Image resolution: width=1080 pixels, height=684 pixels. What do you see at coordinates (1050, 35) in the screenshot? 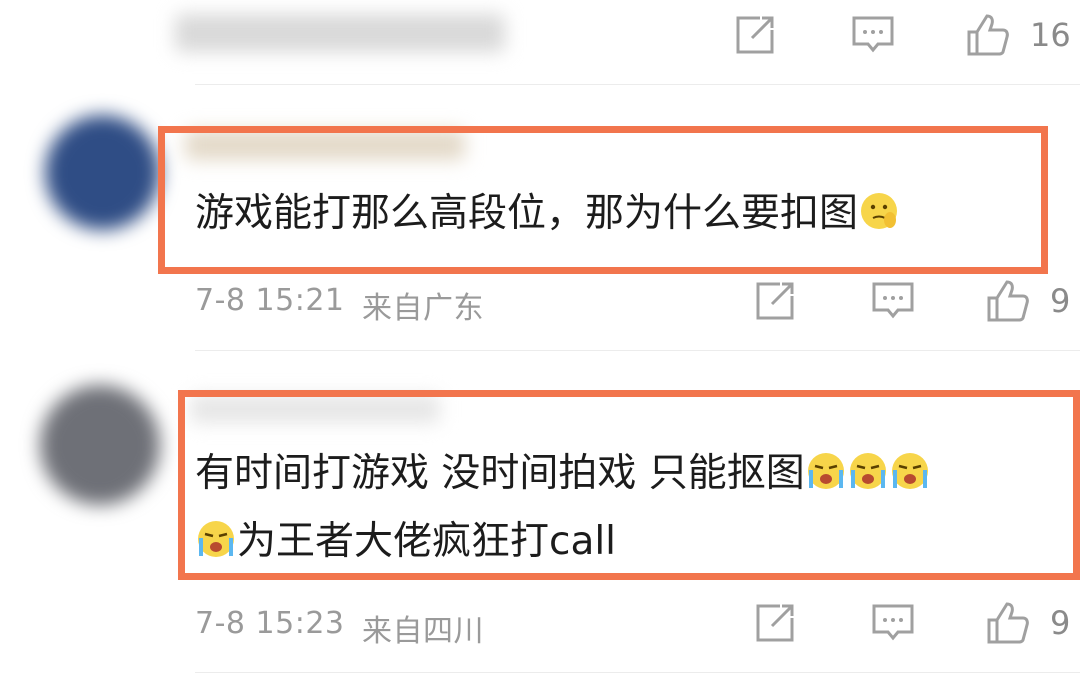
I see `like-count: 16` at bounding box center [1050, 35].